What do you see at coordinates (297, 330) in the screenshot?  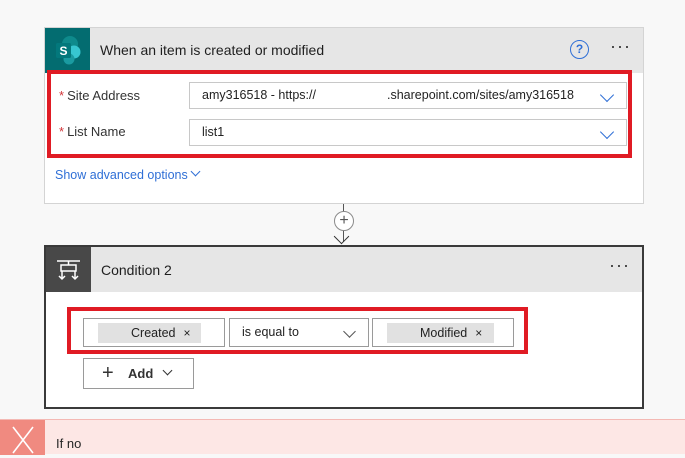 I see `highlight-box-condition` at bounding box center [297, 330].